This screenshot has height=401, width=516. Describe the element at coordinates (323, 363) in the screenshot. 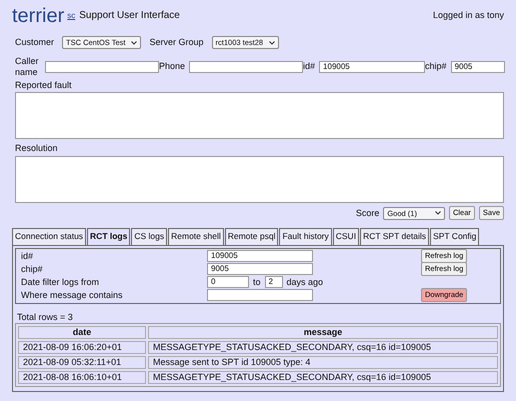

I see `table-cell: Message sent to SPT id 109005 type: 4` at that location.